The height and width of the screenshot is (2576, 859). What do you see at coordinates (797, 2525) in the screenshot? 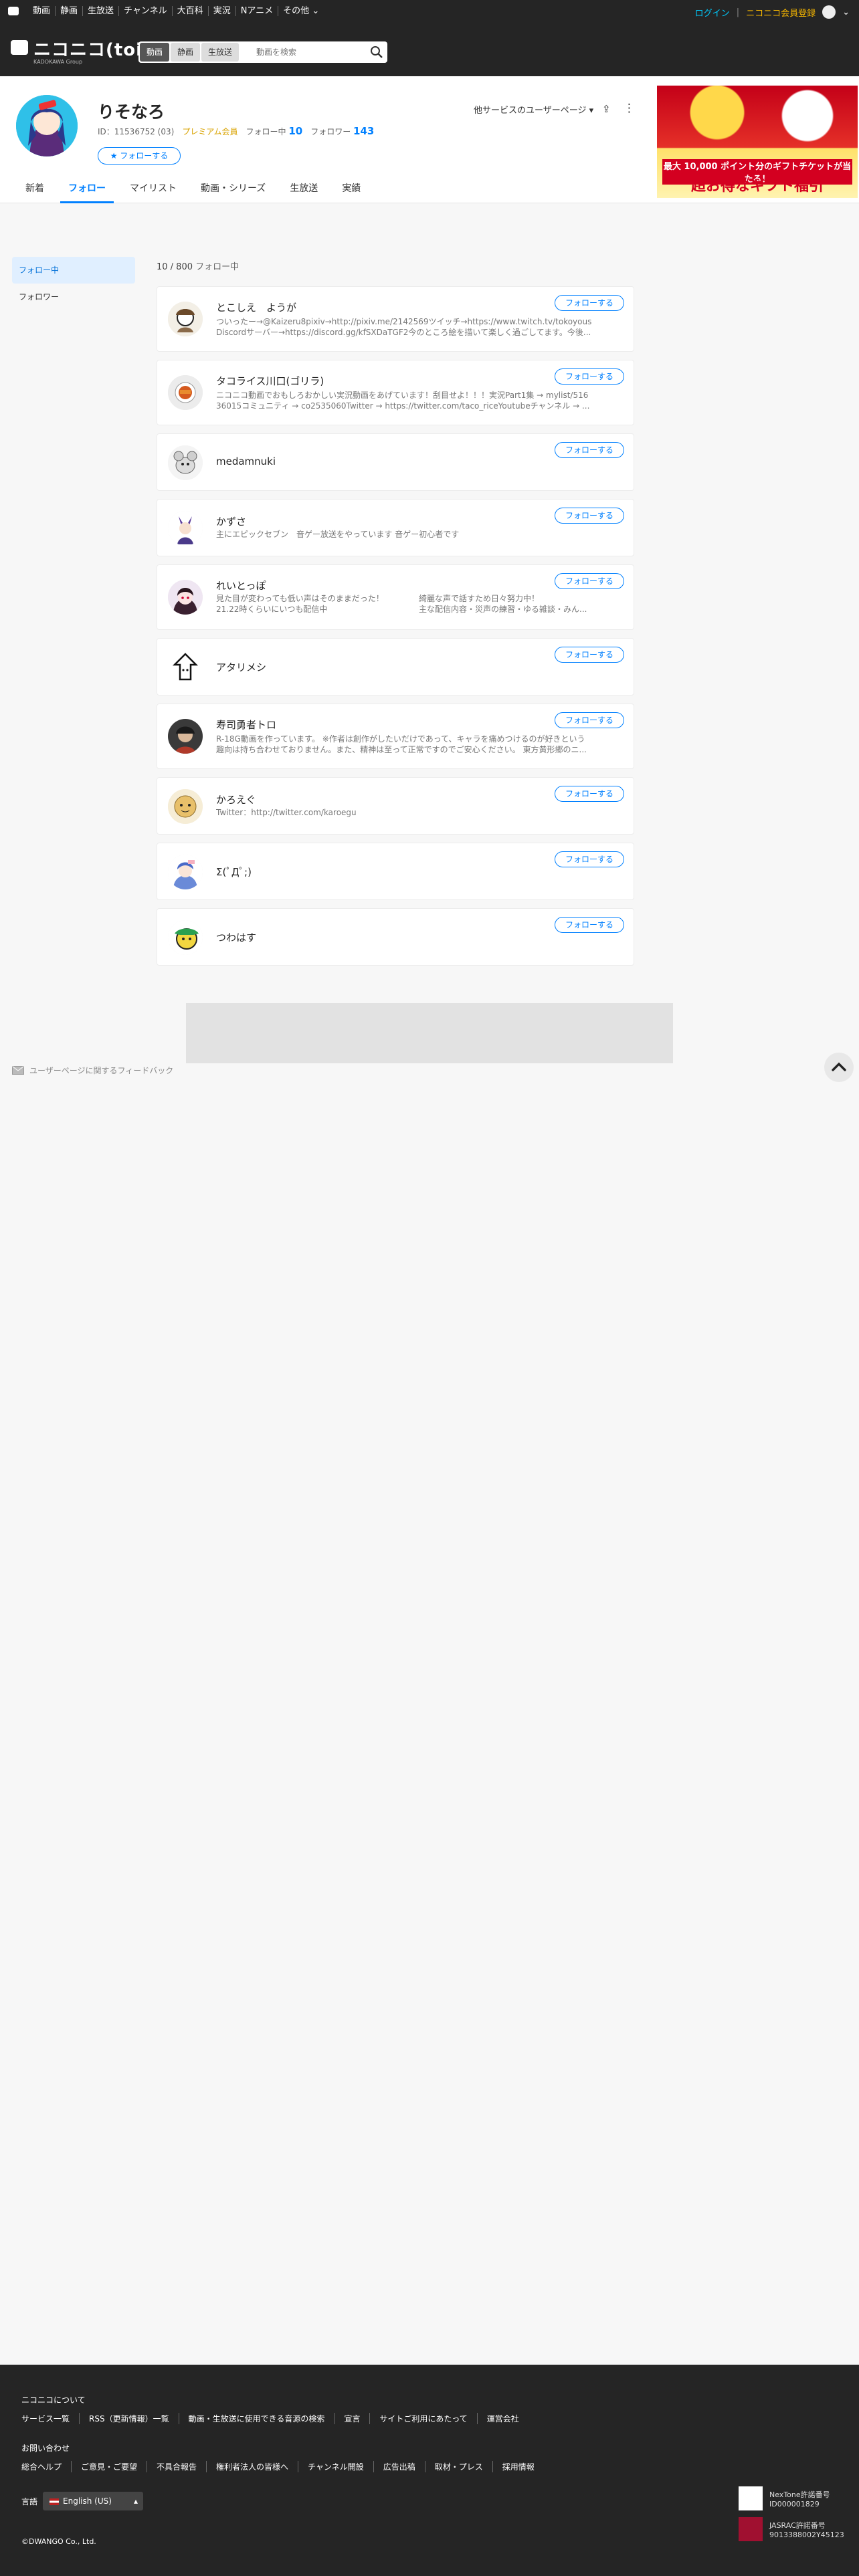
I see `license-name: JASRAC許諾番号` at bounding box center [797, 2525].